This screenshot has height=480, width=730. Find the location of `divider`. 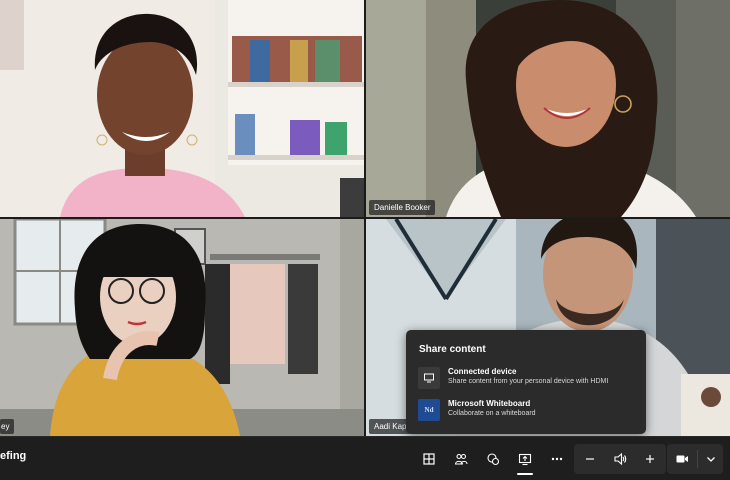

divider is located at coordinates (697, 459).